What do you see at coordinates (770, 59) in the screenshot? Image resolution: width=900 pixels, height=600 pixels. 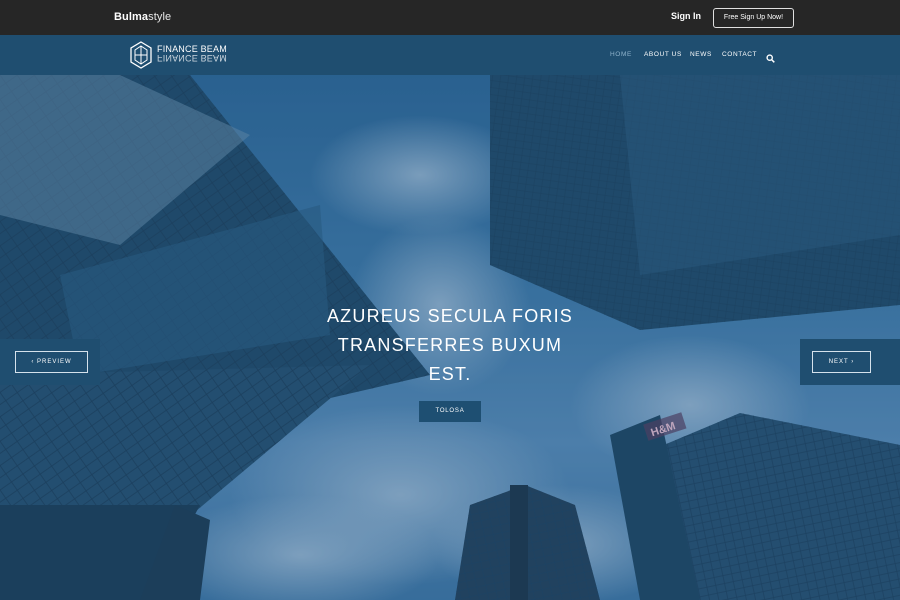 I see `search-icon` at bounding box center [770, 59].